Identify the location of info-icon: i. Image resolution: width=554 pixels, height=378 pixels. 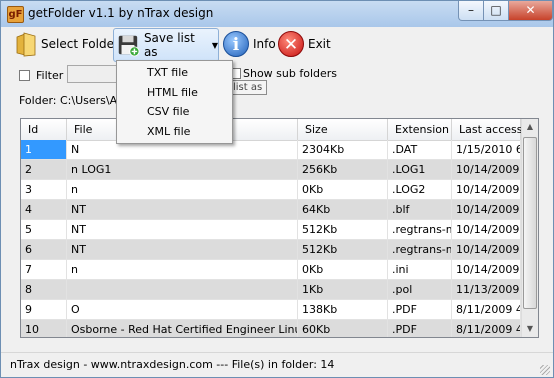
(236, 44).